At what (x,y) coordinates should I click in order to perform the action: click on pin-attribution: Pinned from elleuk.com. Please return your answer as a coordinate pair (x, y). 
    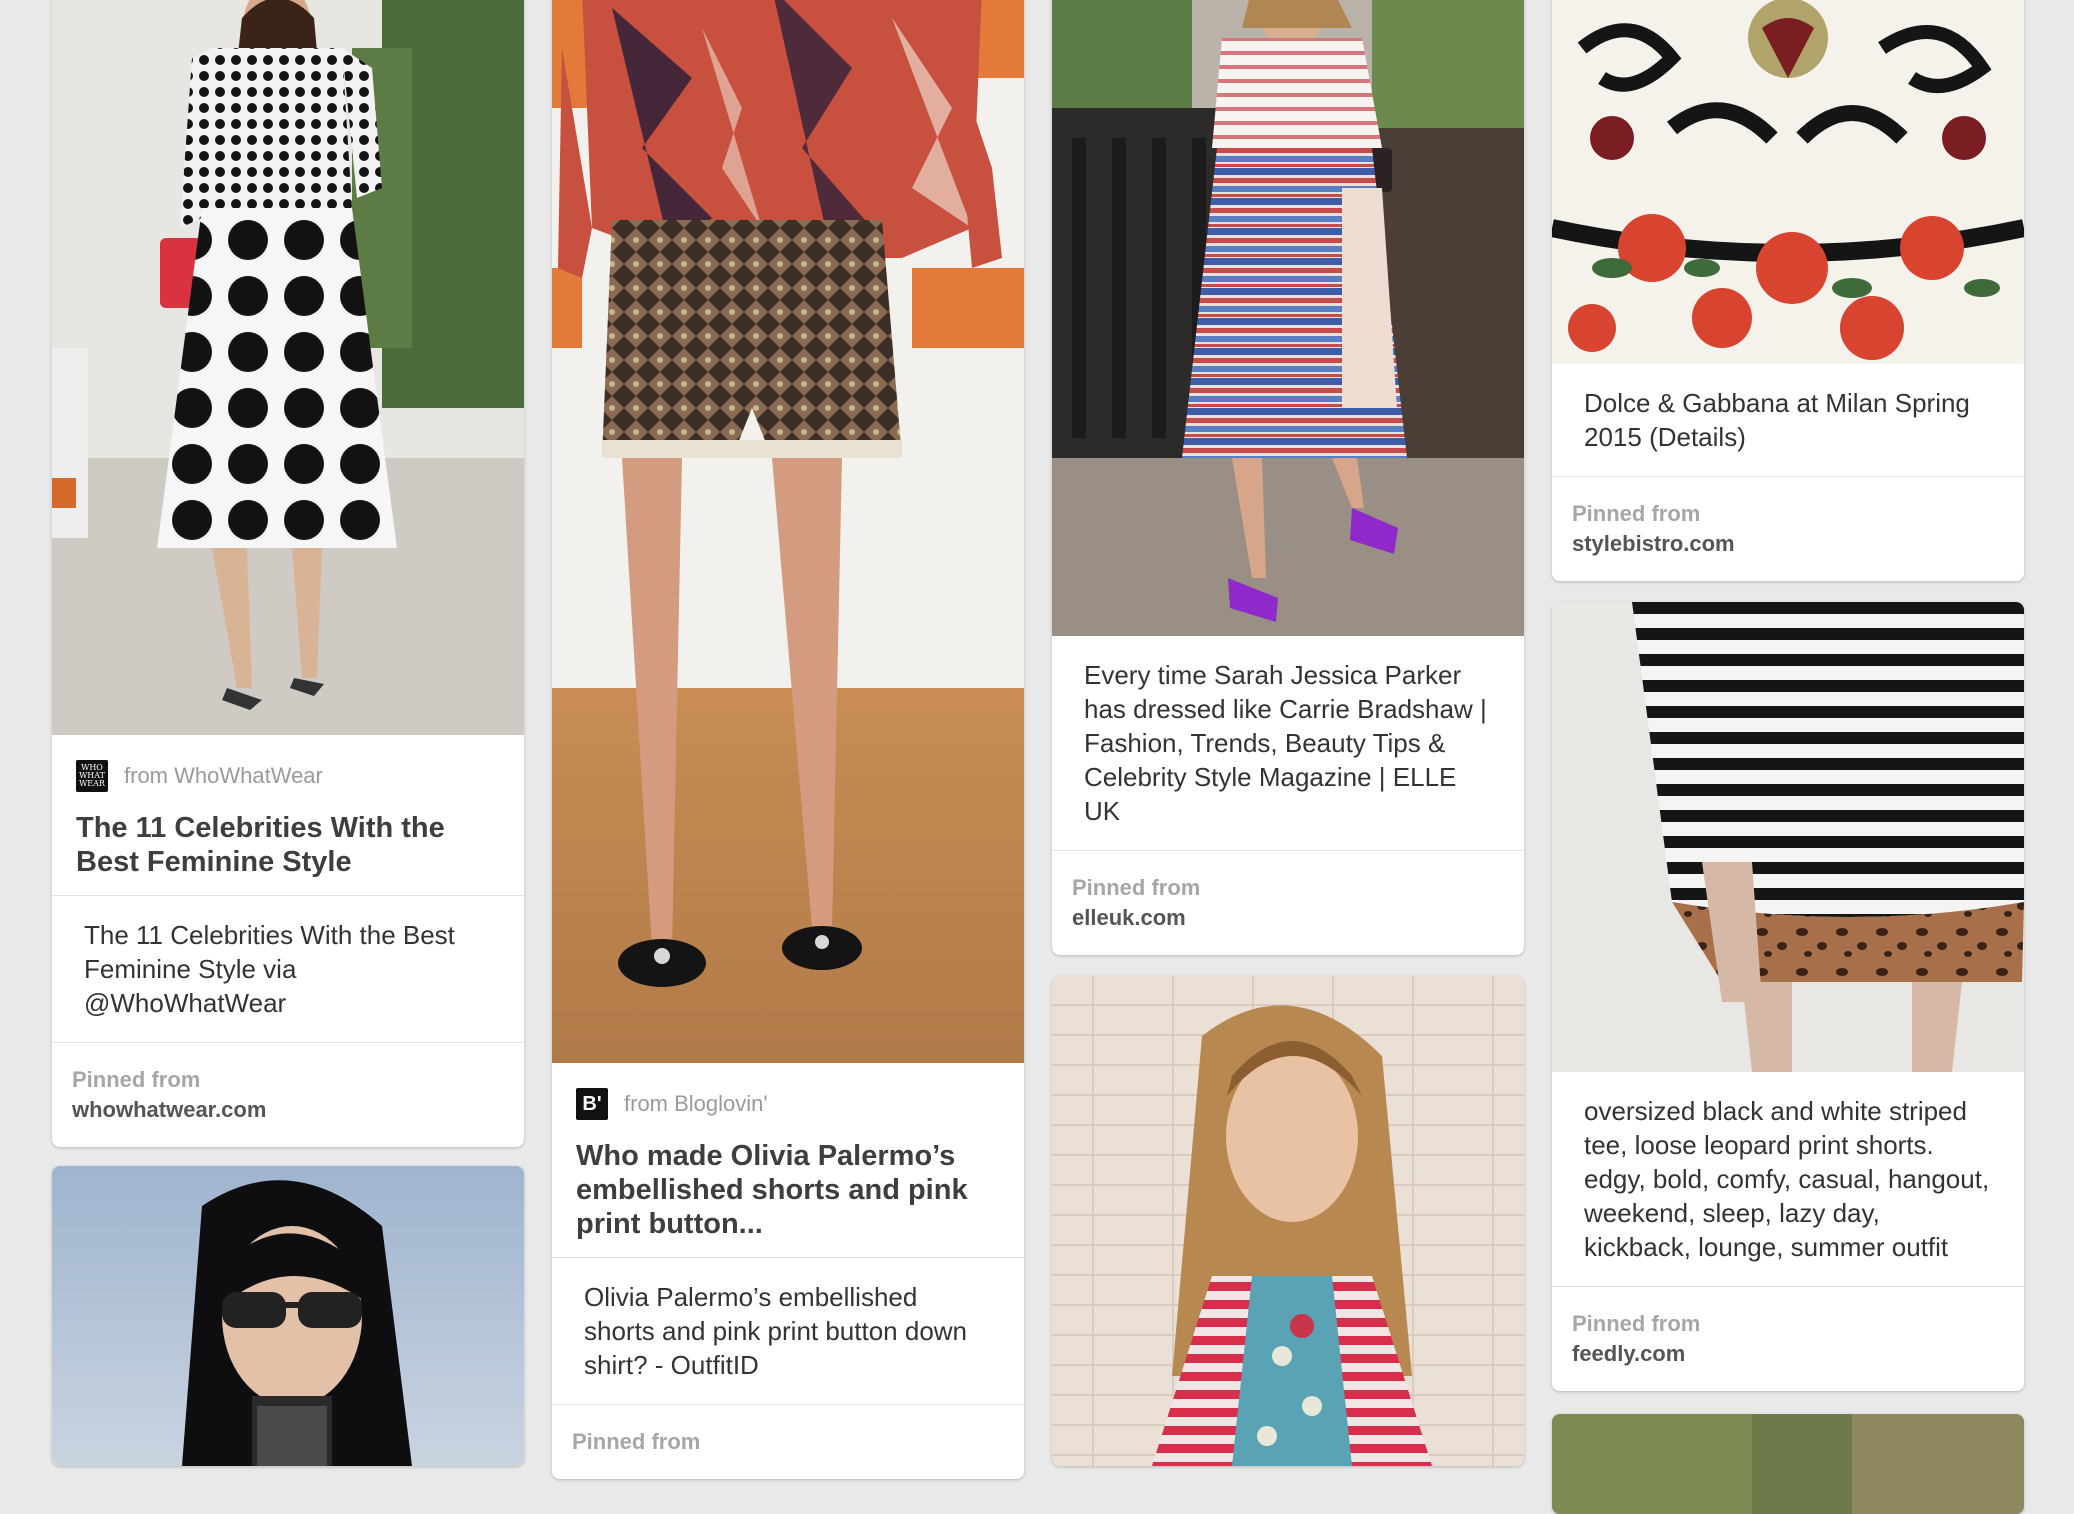
    Looking at the image, I should click on (1288, 903).